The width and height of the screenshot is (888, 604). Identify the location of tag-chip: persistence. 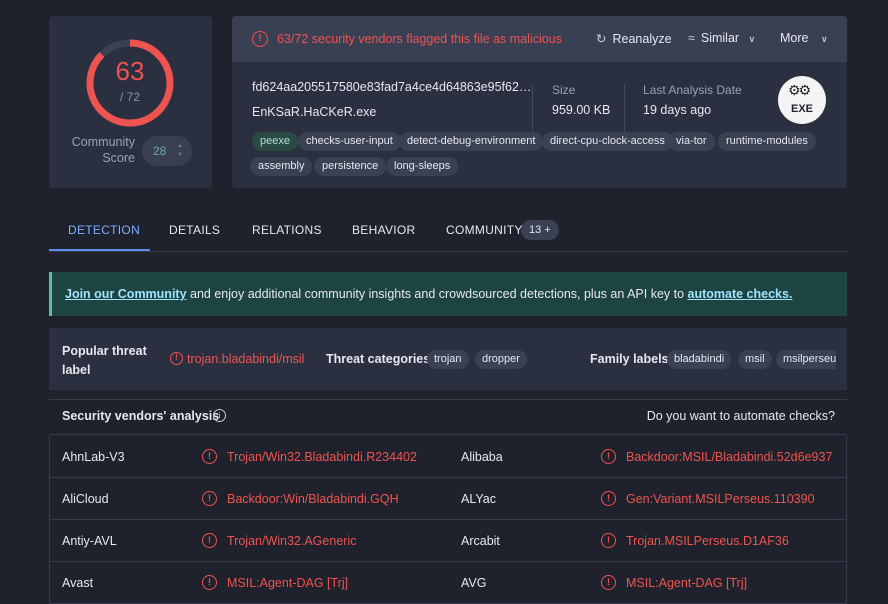
(350, 166).